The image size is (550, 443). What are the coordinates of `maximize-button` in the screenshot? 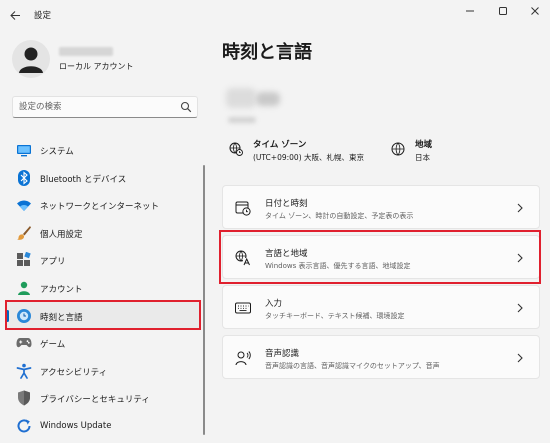 It's located at (503, 11).